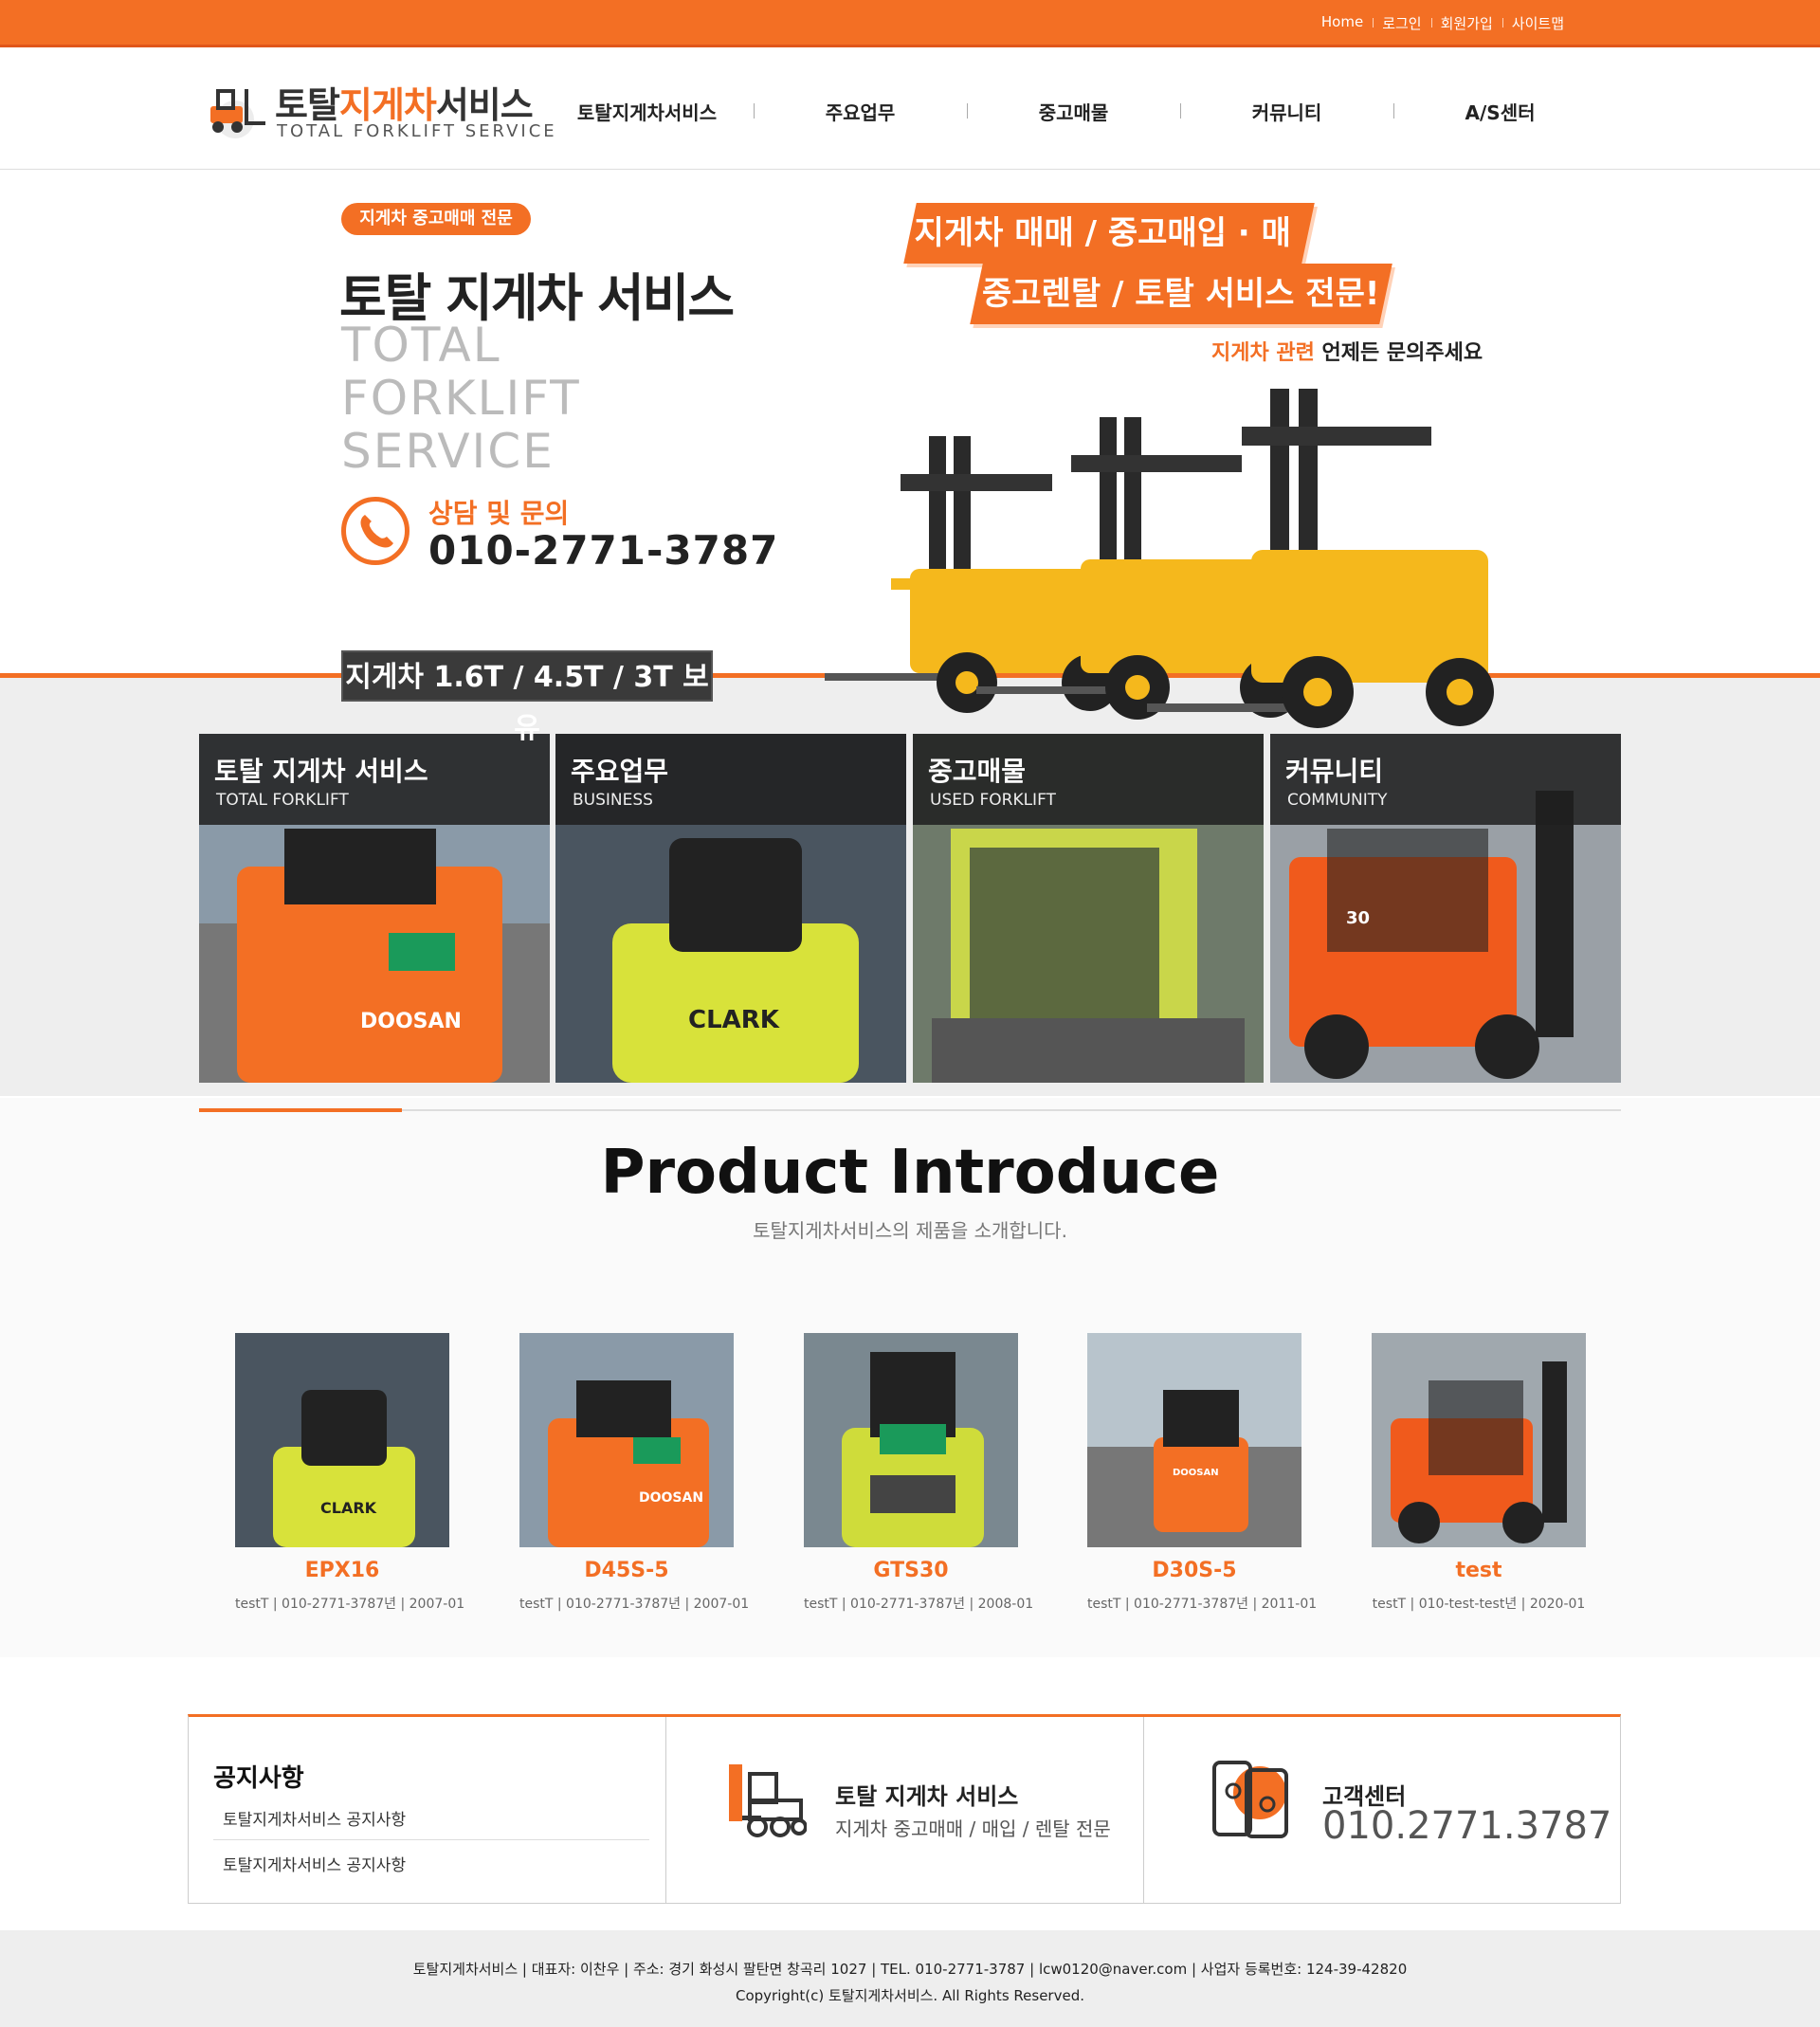 The image size is (1820, 2027). I want to click on forklift-logo-icon, so click(237, 113).